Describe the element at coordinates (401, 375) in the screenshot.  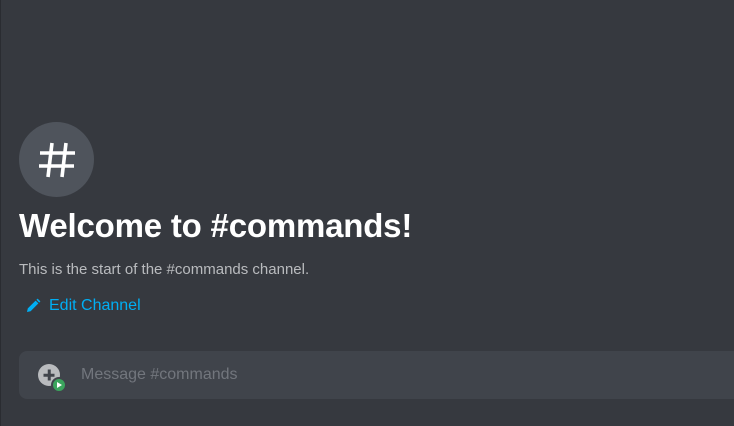
I see `message-input` at that location.